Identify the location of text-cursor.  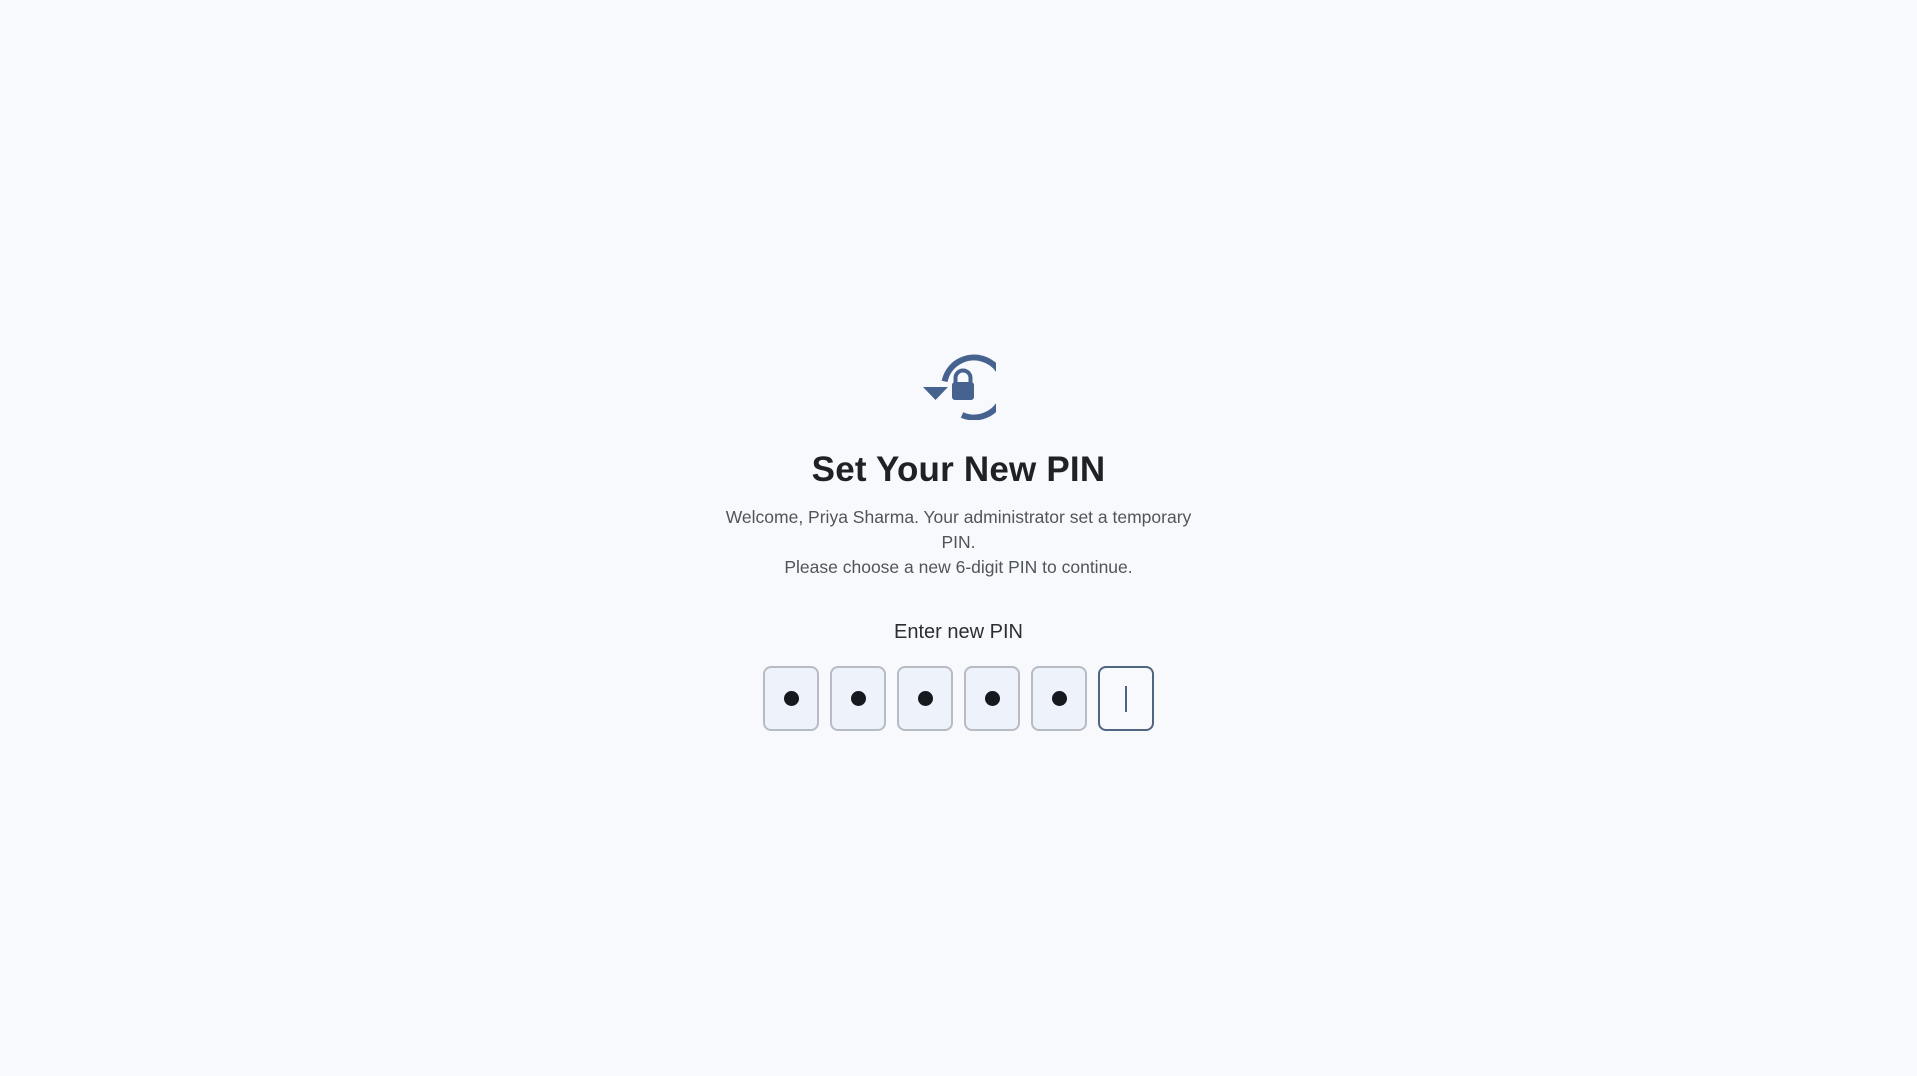
(1126, 698).